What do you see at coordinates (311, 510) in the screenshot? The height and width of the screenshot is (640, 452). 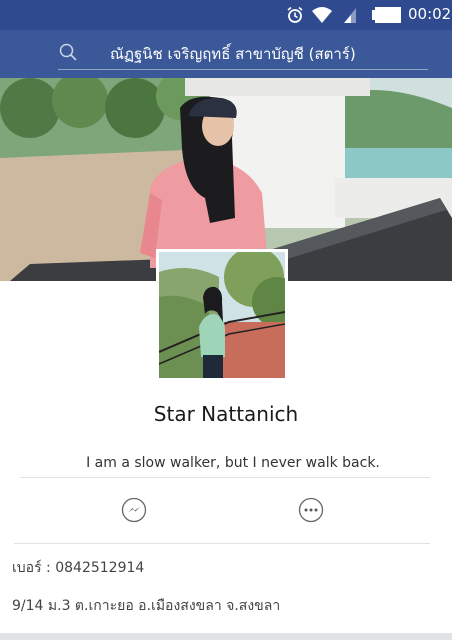 I see `more-icon` at bounding box center [311, 510].